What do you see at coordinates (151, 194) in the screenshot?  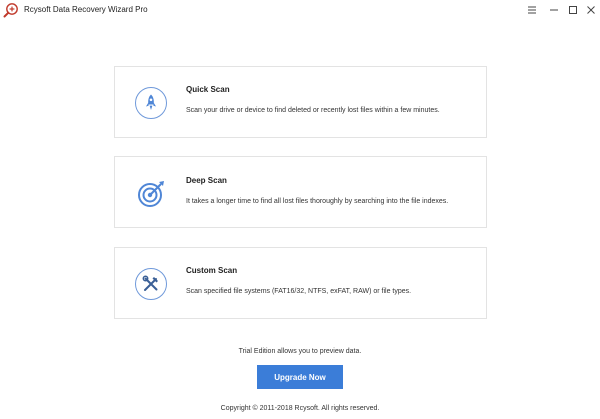 I see `target-icon` at bounding box center [151, 194].